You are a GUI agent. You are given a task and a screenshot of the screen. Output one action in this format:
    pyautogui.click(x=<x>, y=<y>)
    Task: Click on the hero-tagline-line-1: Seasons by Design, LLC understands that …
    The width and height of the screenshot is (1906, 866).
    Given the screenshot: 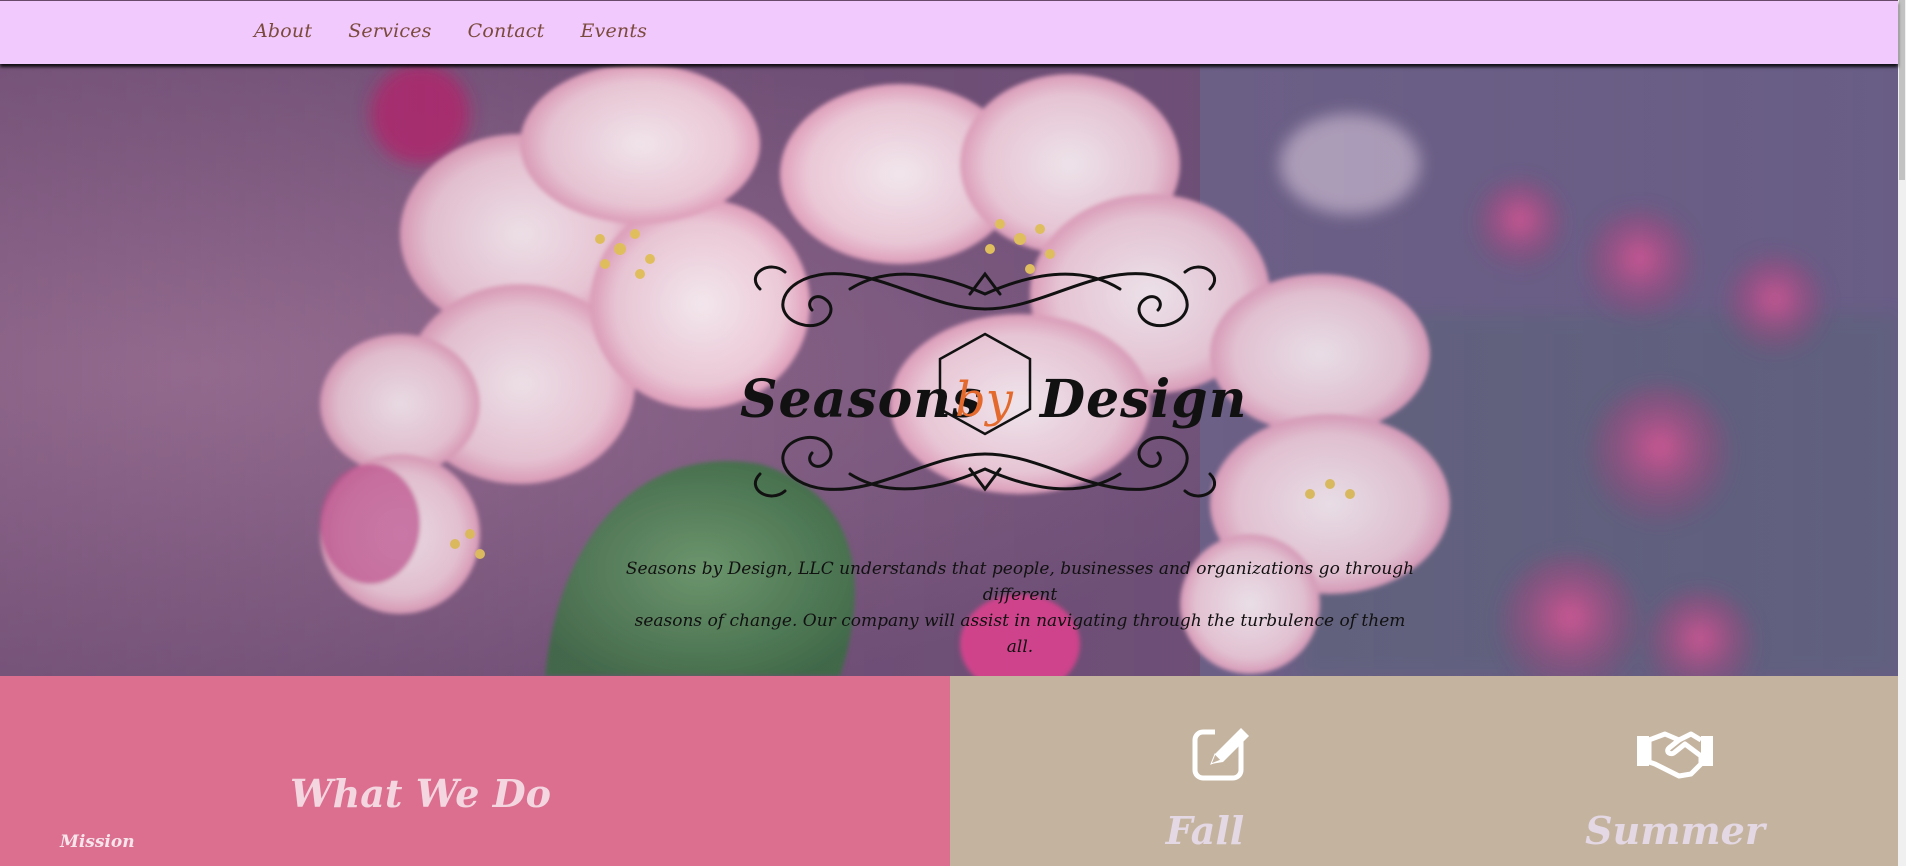 What is the action you would take?
    pyautogui.click(x=1020, y=582)
    